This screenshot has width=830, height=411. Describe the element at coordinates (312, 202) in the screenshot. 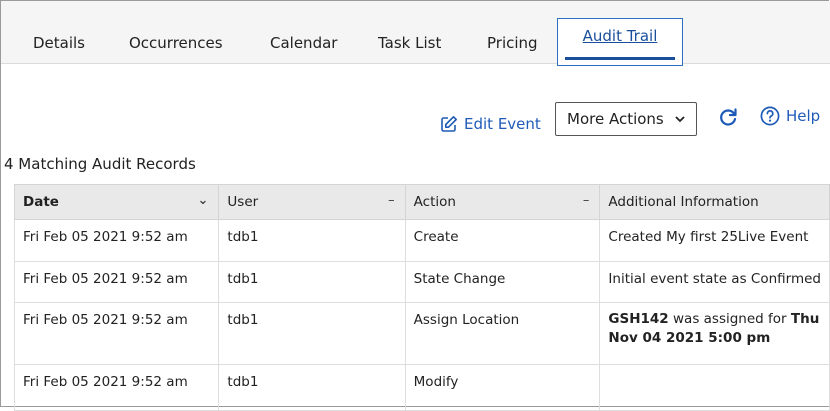

I see `column-header-user: User –` at that location.